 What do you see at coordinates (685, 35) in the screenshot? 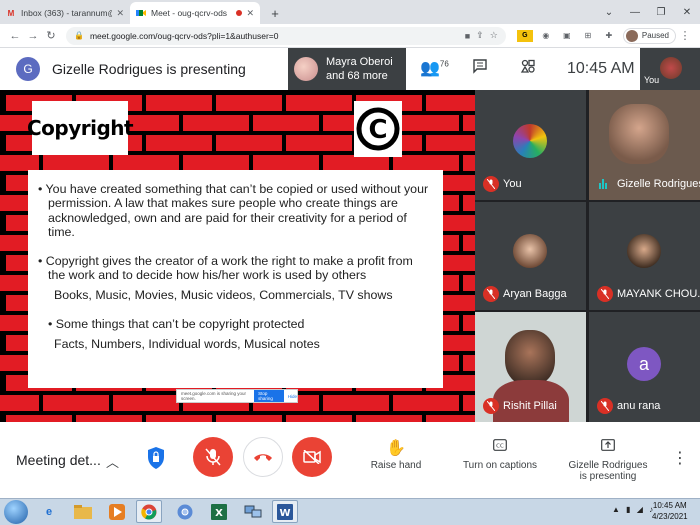
I see `menu-kebab-icon: ⋮` at bounding box center [685, 35].